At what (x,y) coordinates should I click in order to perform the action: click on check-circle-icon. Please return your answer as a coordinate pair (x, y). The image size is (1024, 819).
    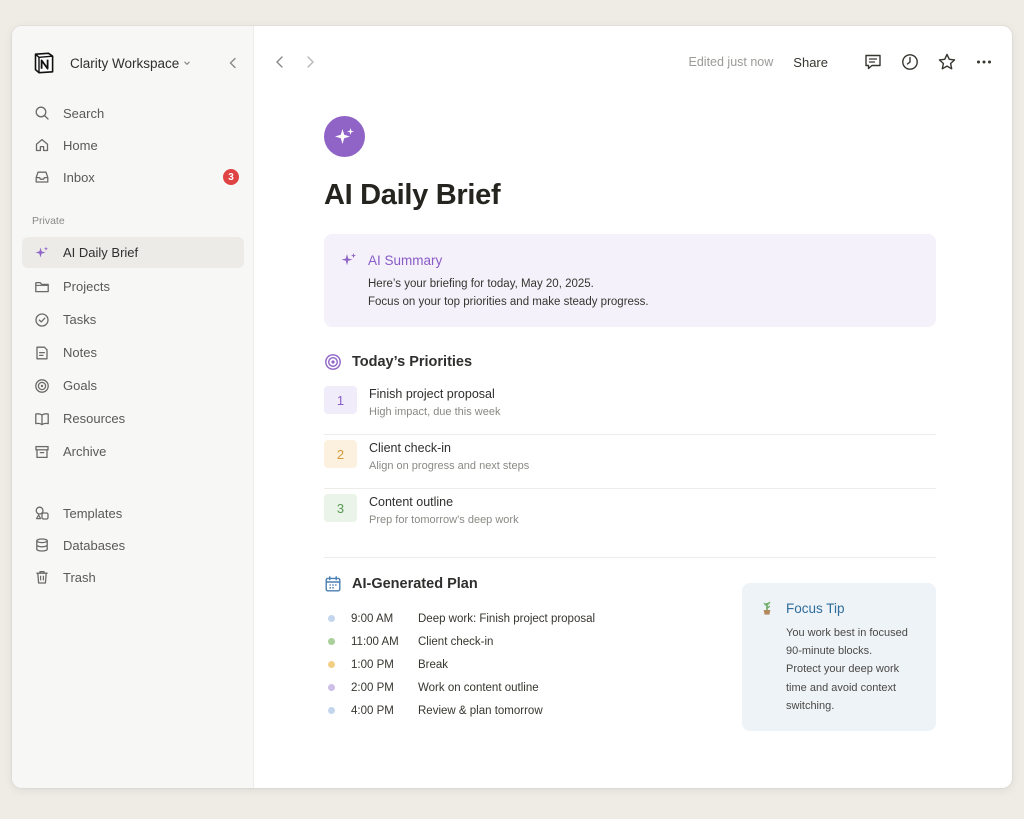
    Looking at the image, I should click on (42, 320).